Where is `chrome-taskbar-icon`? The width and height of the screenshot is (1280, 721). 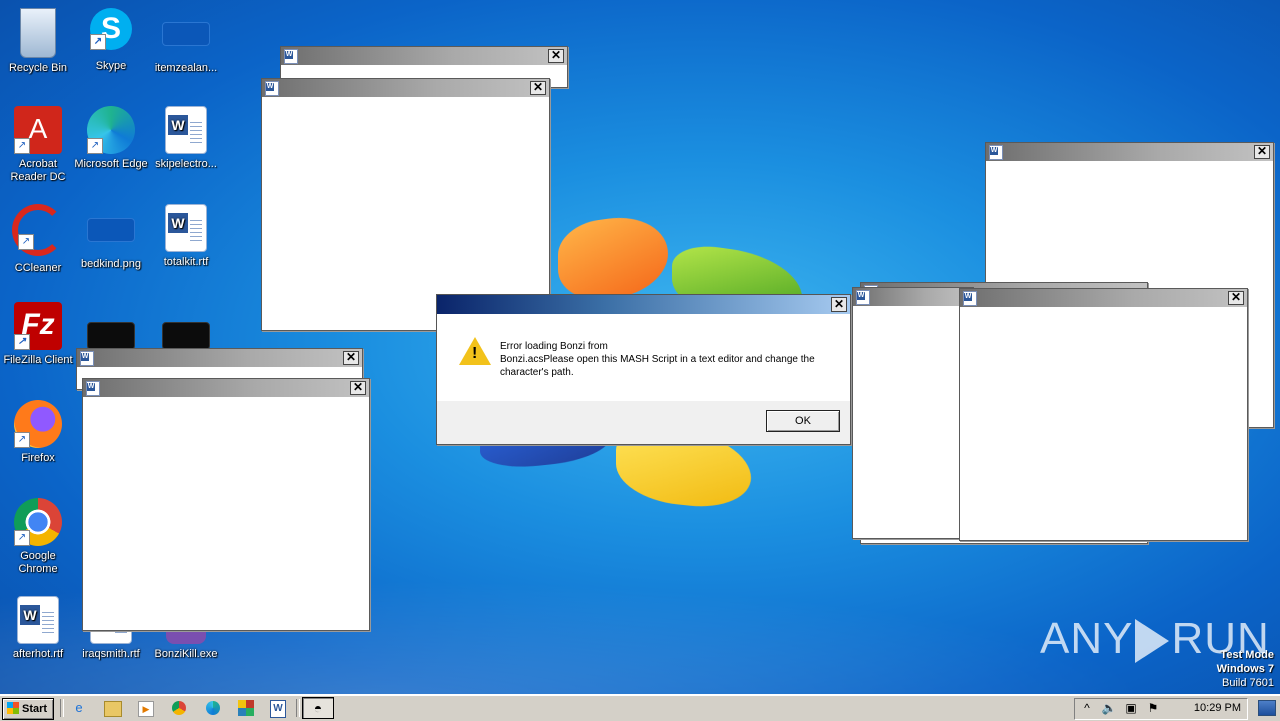 chrome-taskbar-icon is located at coordinates (179, 708).